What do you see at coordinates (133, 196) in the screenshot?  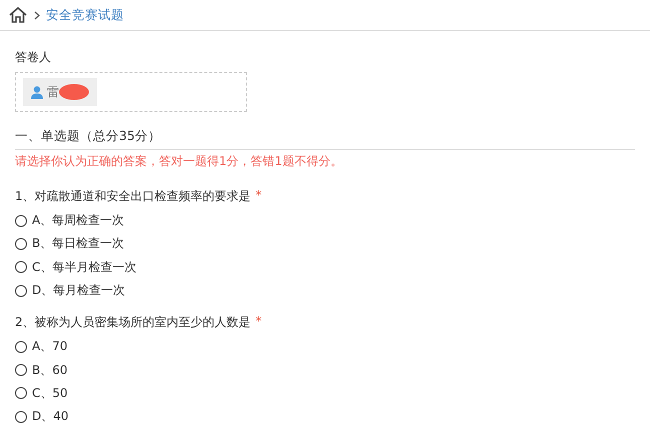 I see `question-text: 1、对疏散通道和安全出口检查频率的要求是` at bounding box center [133, 196].